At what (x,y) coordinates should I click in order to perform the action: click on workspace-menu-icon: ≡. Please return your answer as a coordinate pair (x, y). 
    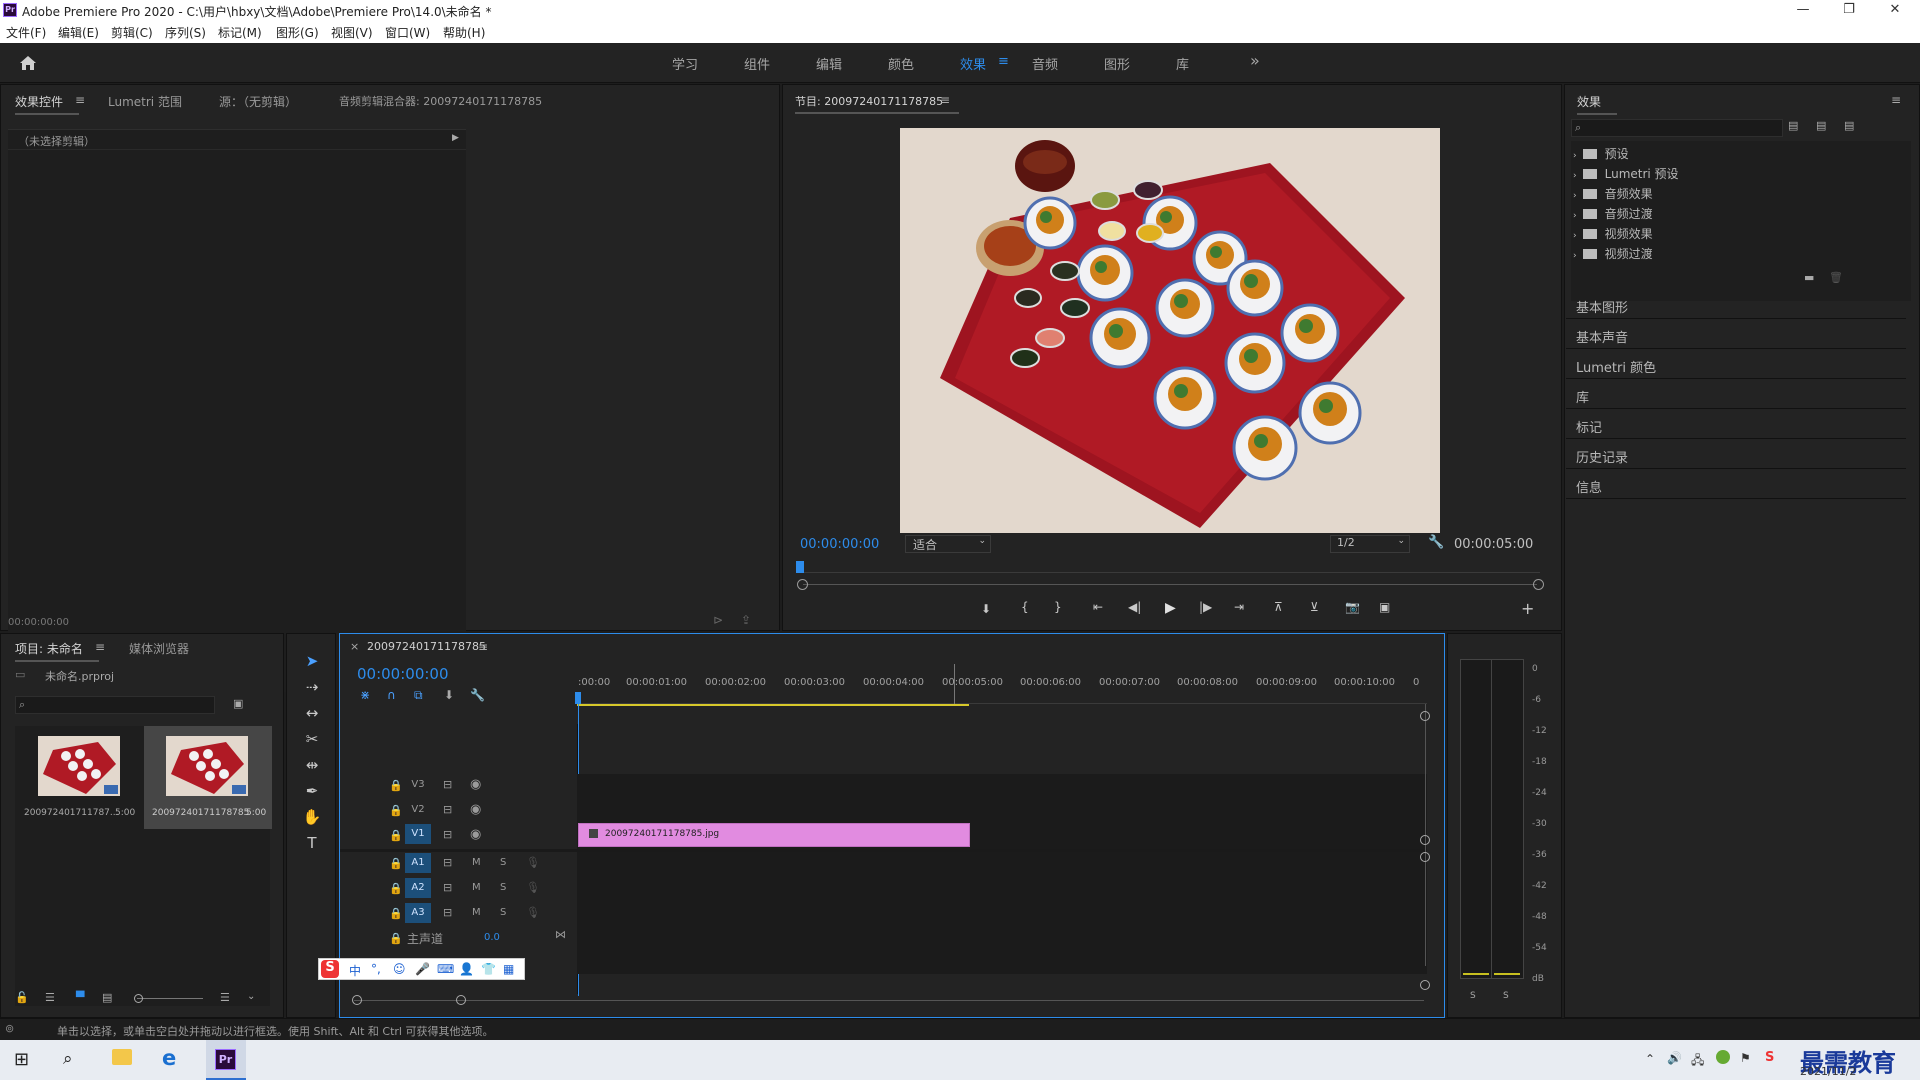
    Looking at the image, I should click on (1003, 61).